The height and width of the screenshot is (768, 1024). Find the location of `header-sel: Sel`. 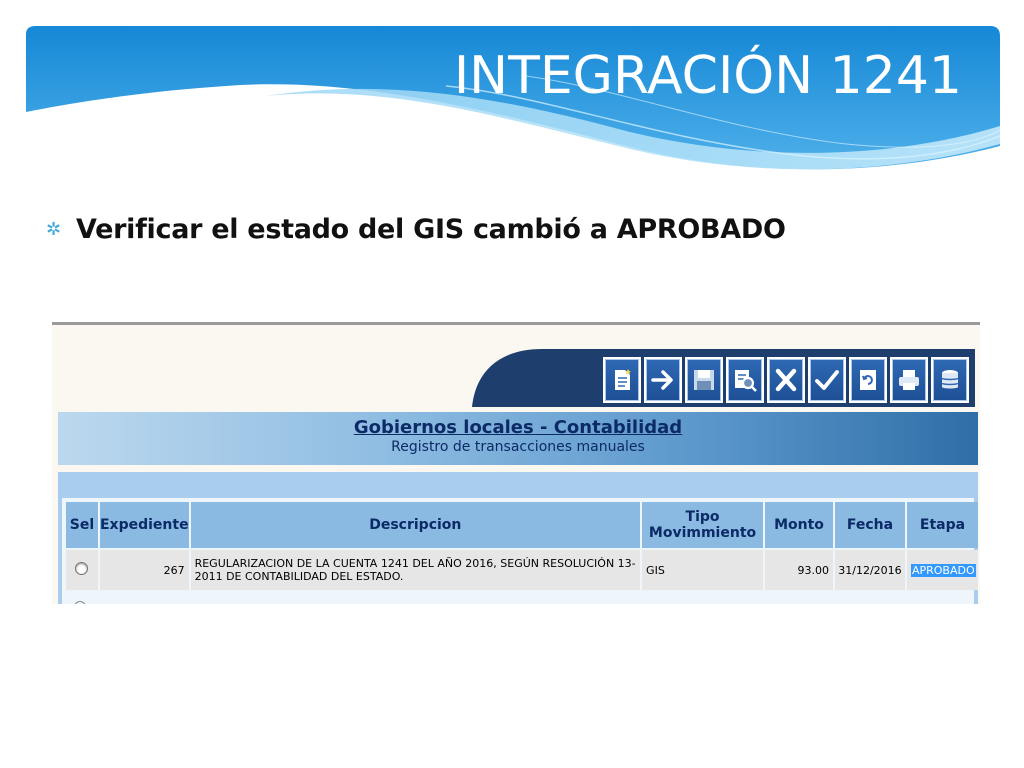

header-sel: Sel is located at coordinates (82, 525).